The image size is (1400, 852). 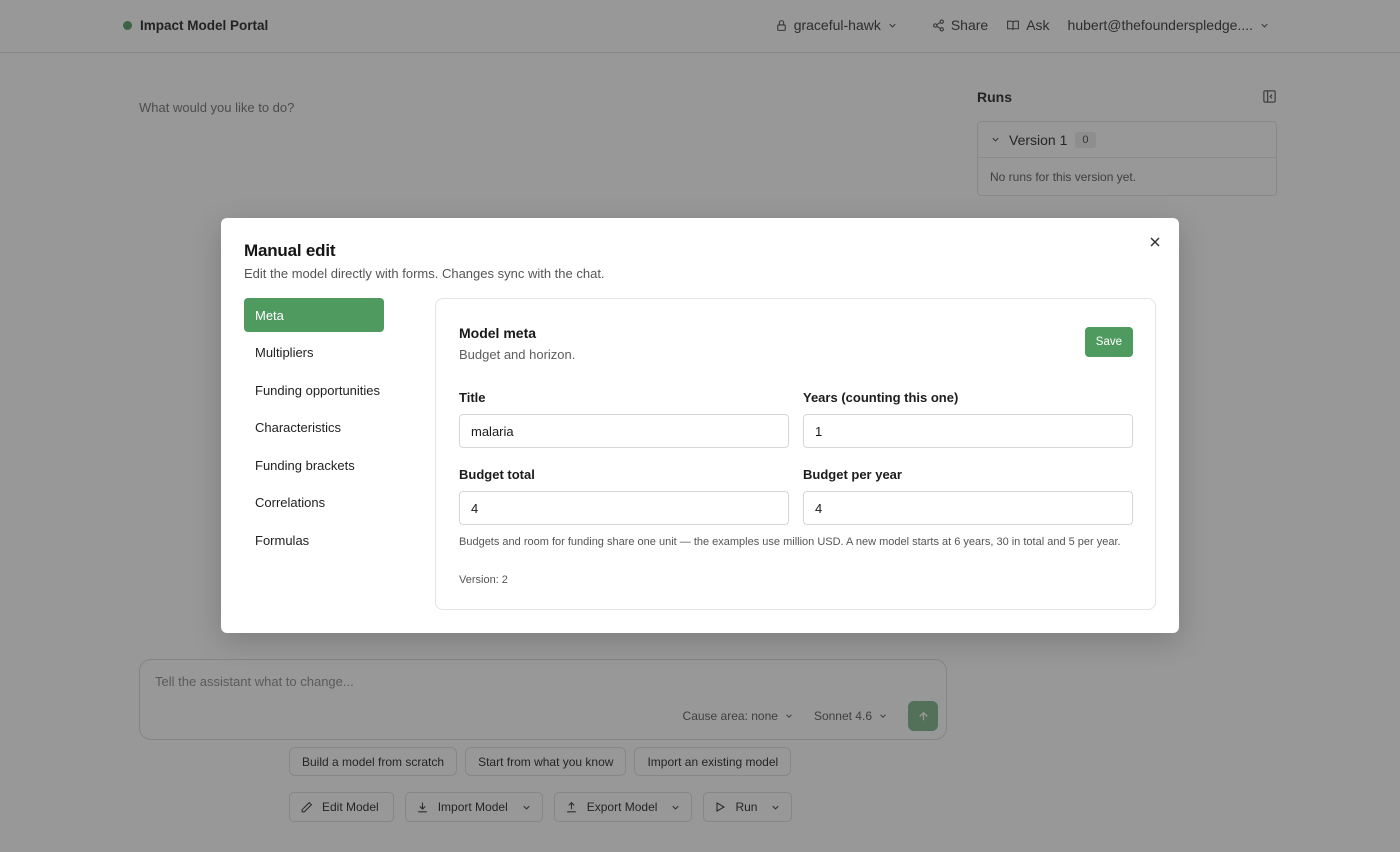 What do you see at coordinates (968, 431) in the screenshot?
I see `years-input` at bounding box center [968, 431].